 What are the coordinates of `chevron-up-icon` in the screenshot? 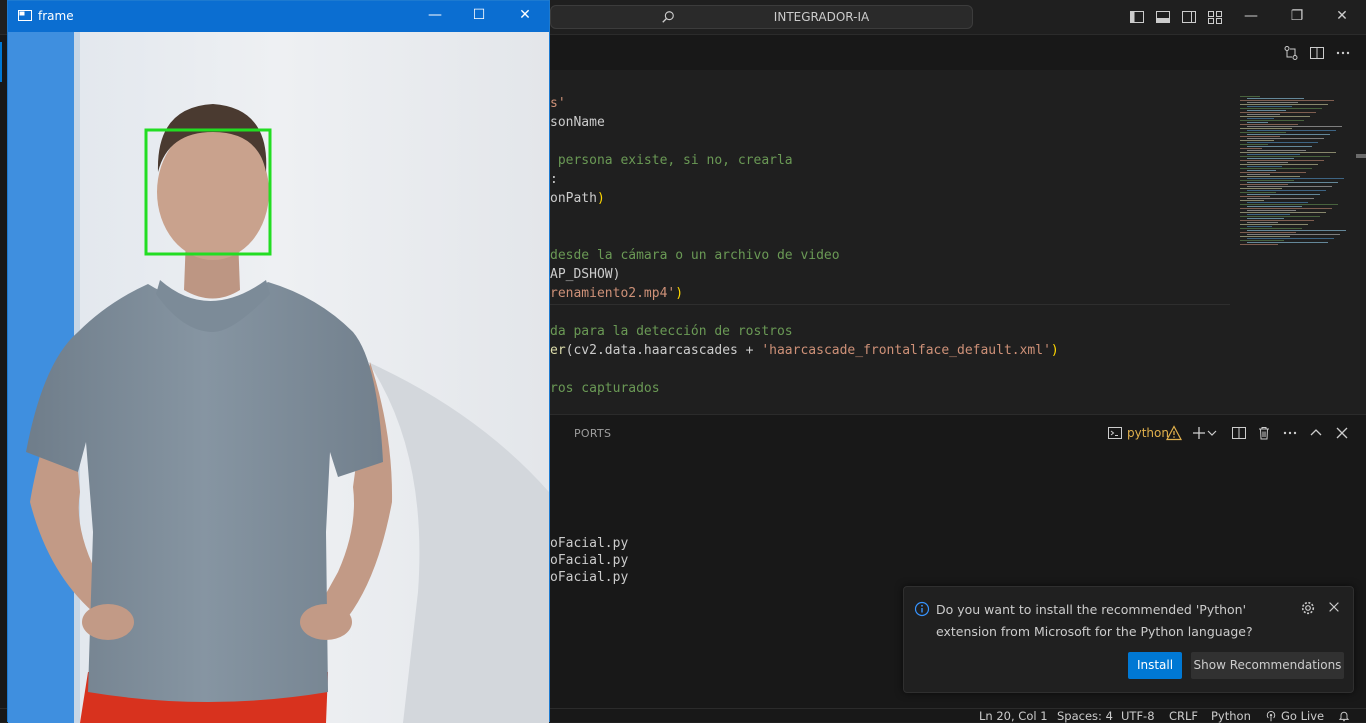 It's located at (1316, 433).